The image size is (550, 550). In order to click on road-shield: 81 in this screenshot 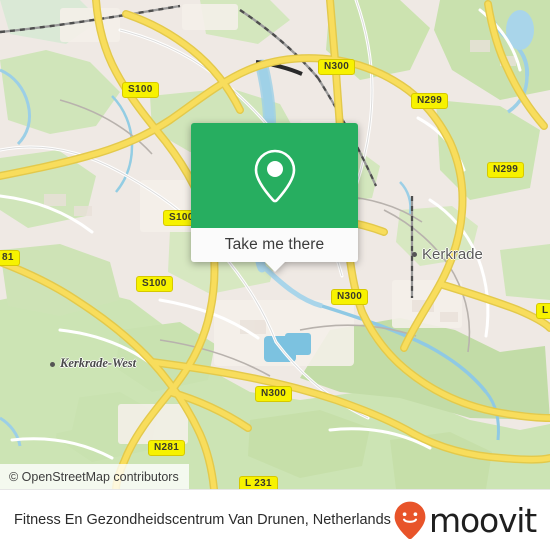, I will do `click(10, 258)`.